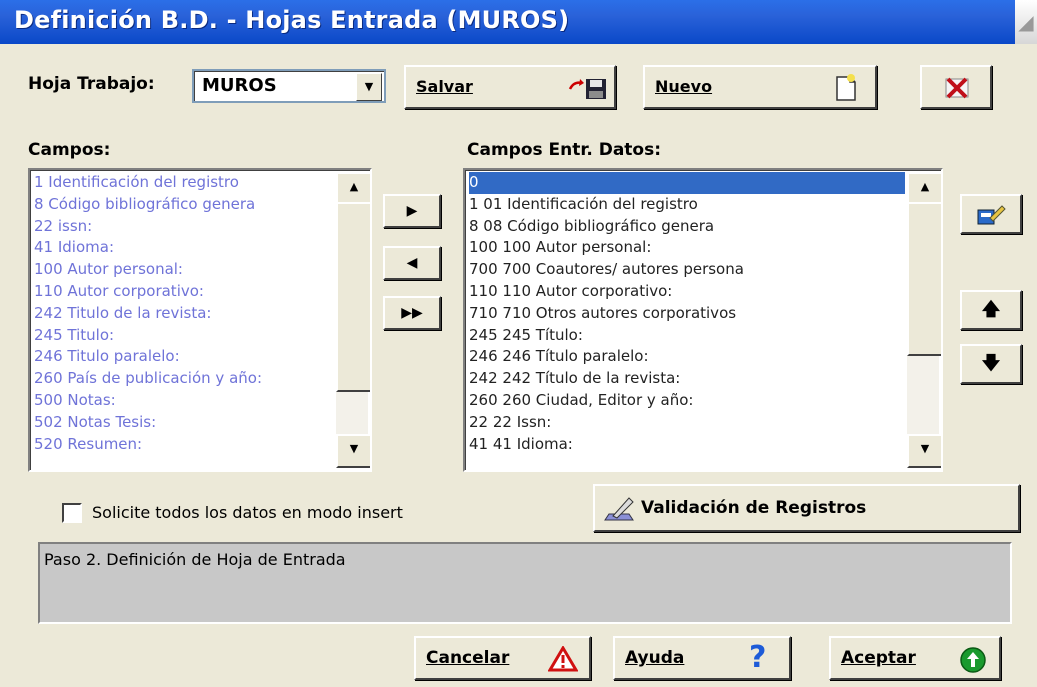 This screenshot has width=1037, height=687. I want to click on list-item: 502 Notas Tesis:, so click(184, 423).